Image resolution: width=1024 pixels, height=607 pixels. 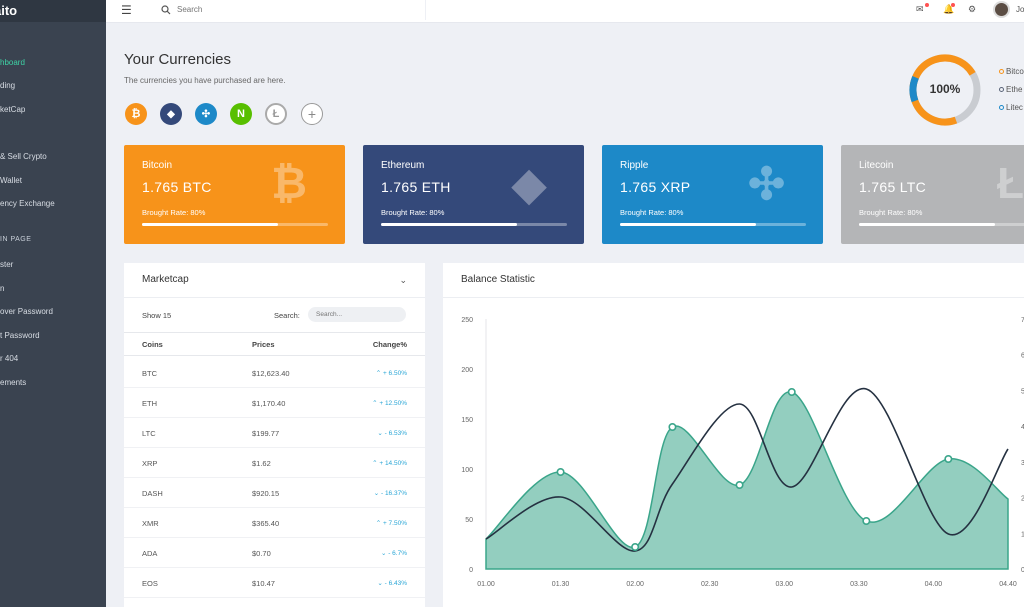 I want to click on table-row: ADA $0.70 ⌄ - 6.7%, so click(x=274, y=553).